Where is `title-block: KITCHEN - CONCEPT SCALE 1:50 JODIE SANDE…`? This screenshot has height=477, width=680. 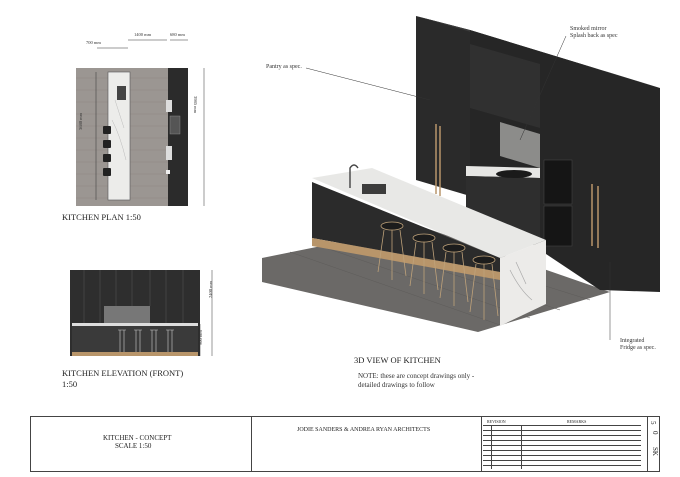
title-block: KITCHEN - CONCEPT SCALE 1:50 JODIE SANDE… is located at coordinates (345, 444).